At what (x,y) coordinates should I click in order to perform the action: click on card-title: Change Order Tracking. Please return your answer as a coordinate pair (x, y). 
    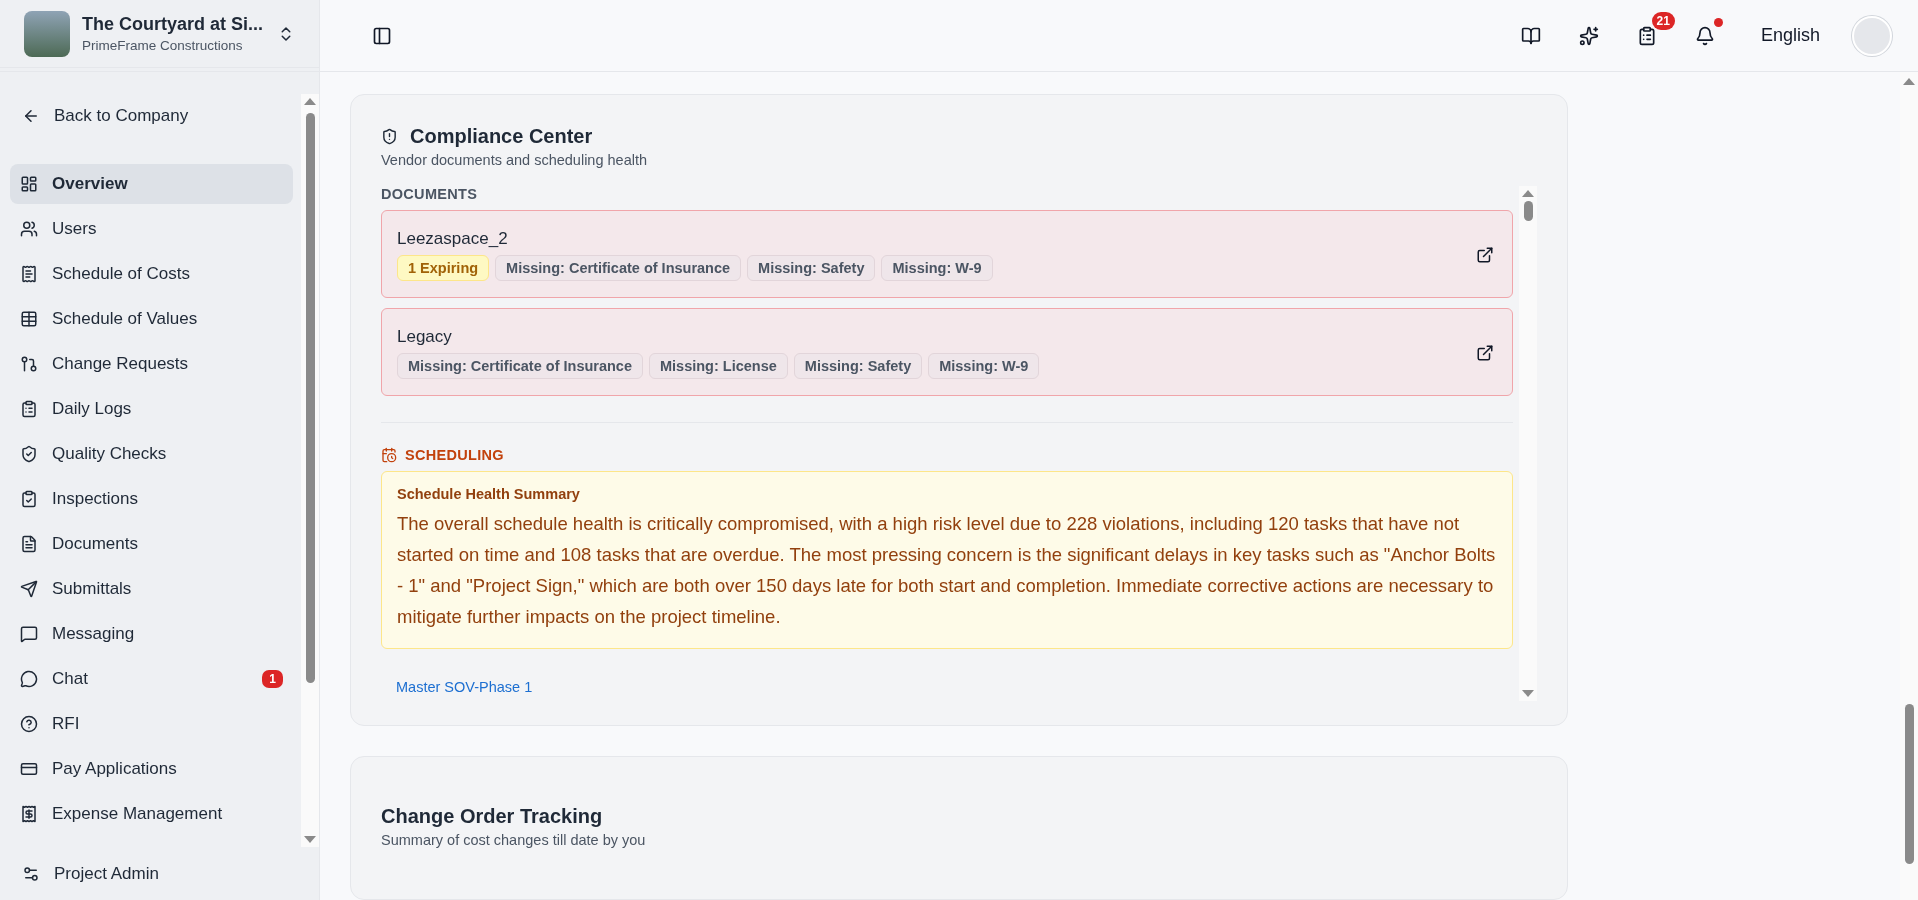
    Looking at the image, I should click on (492, 816).